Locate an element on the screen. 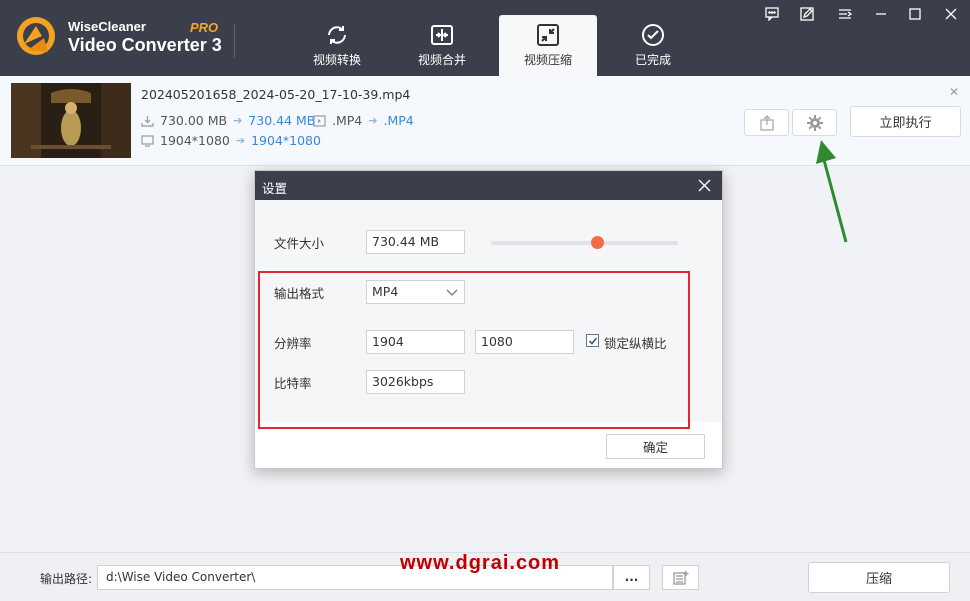 Image resolution: width=970 pixels, height=601 pixels. maximize-button is located at coordinates (915, 14).